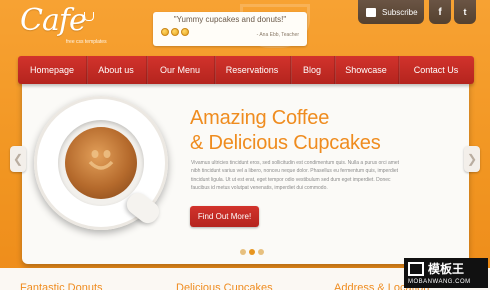 This screenshot has height=290, width=490. What do you see at coordinates (366, 70) in the screenshot?
I see `nav-item-showcase: Showcase` at bounding box center [366, 70].